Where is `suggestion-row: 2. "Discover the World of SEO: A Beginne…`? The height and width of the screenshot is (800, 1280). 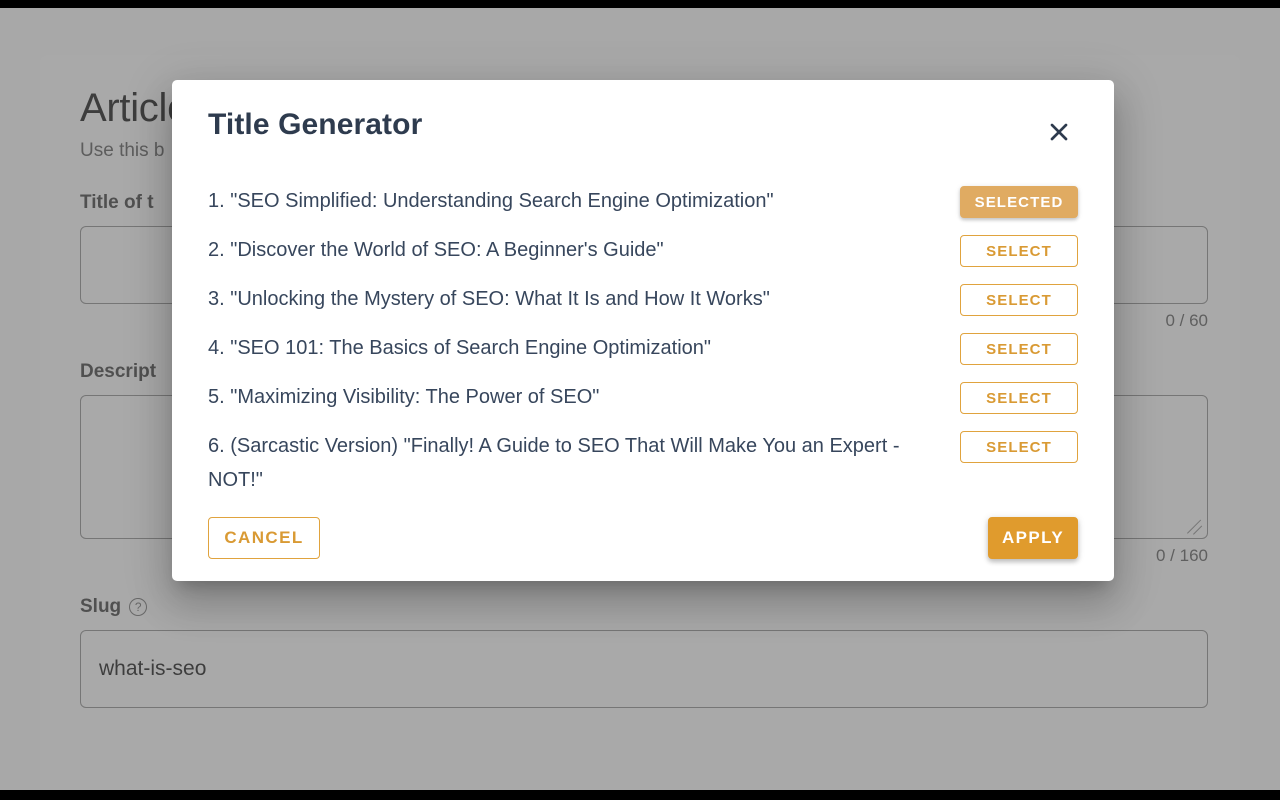 suggestion-row: 2. "Discover the World of SEO: A Beginne… is located at coordinates (643, 250).